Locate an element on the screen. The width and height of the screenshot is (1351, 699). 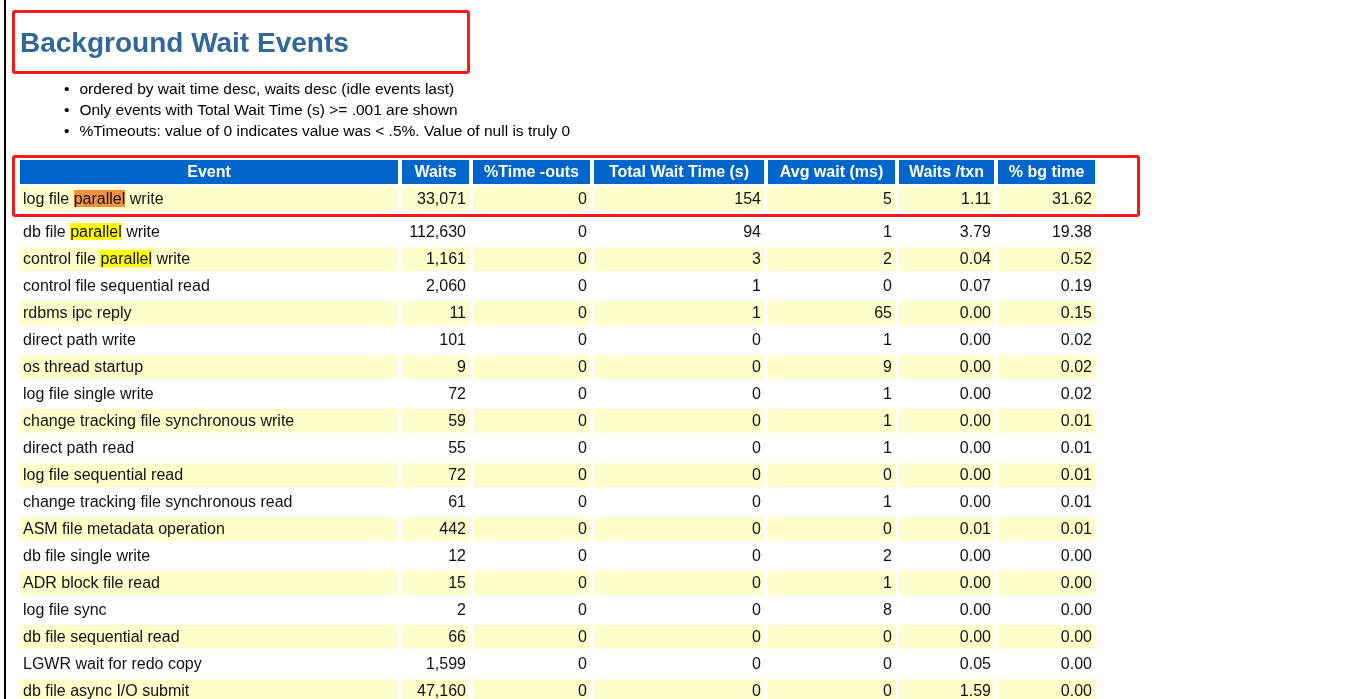
table-cell: 59 is located at coordinates (435, 421).